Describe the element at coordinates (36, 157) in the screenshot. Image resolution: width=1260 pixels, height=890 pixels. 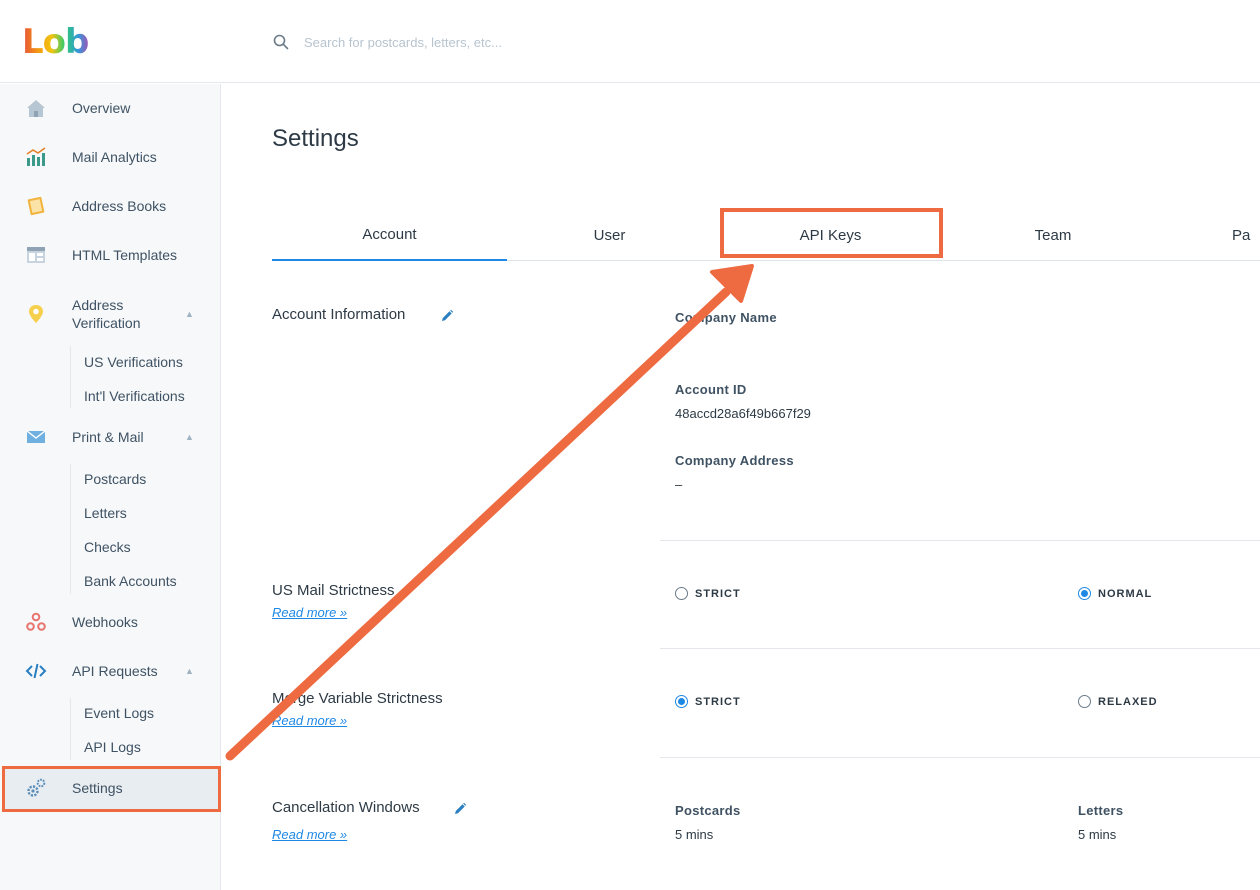
I see `chart-icon` at that location.